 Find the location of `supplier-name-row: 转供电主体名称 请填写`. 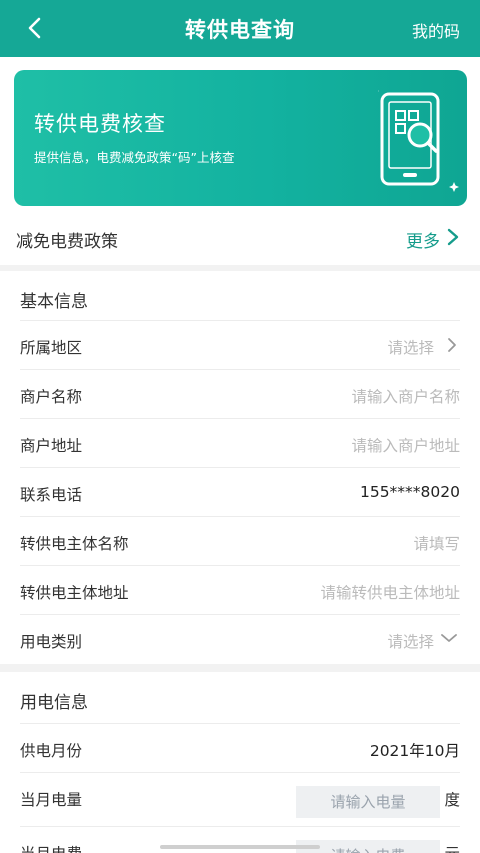

supplier-name-row: 转供电主体名称 请填写 is located at coordinates (240, 540).